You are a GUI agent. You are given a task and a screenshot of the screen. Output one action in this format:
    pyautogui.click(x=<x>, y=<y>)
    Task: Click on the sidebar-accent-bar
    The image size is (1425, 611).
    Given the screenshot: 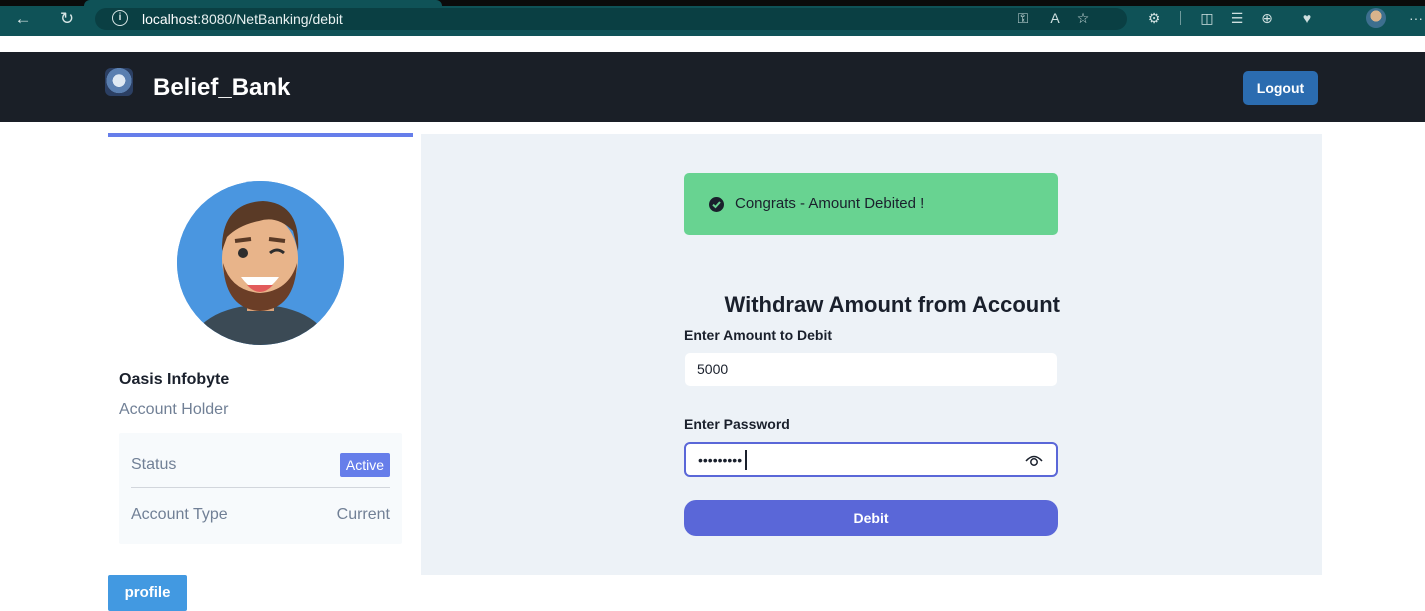 What is the action you would take?
    pyautogui.click(x=260, y=135)
    